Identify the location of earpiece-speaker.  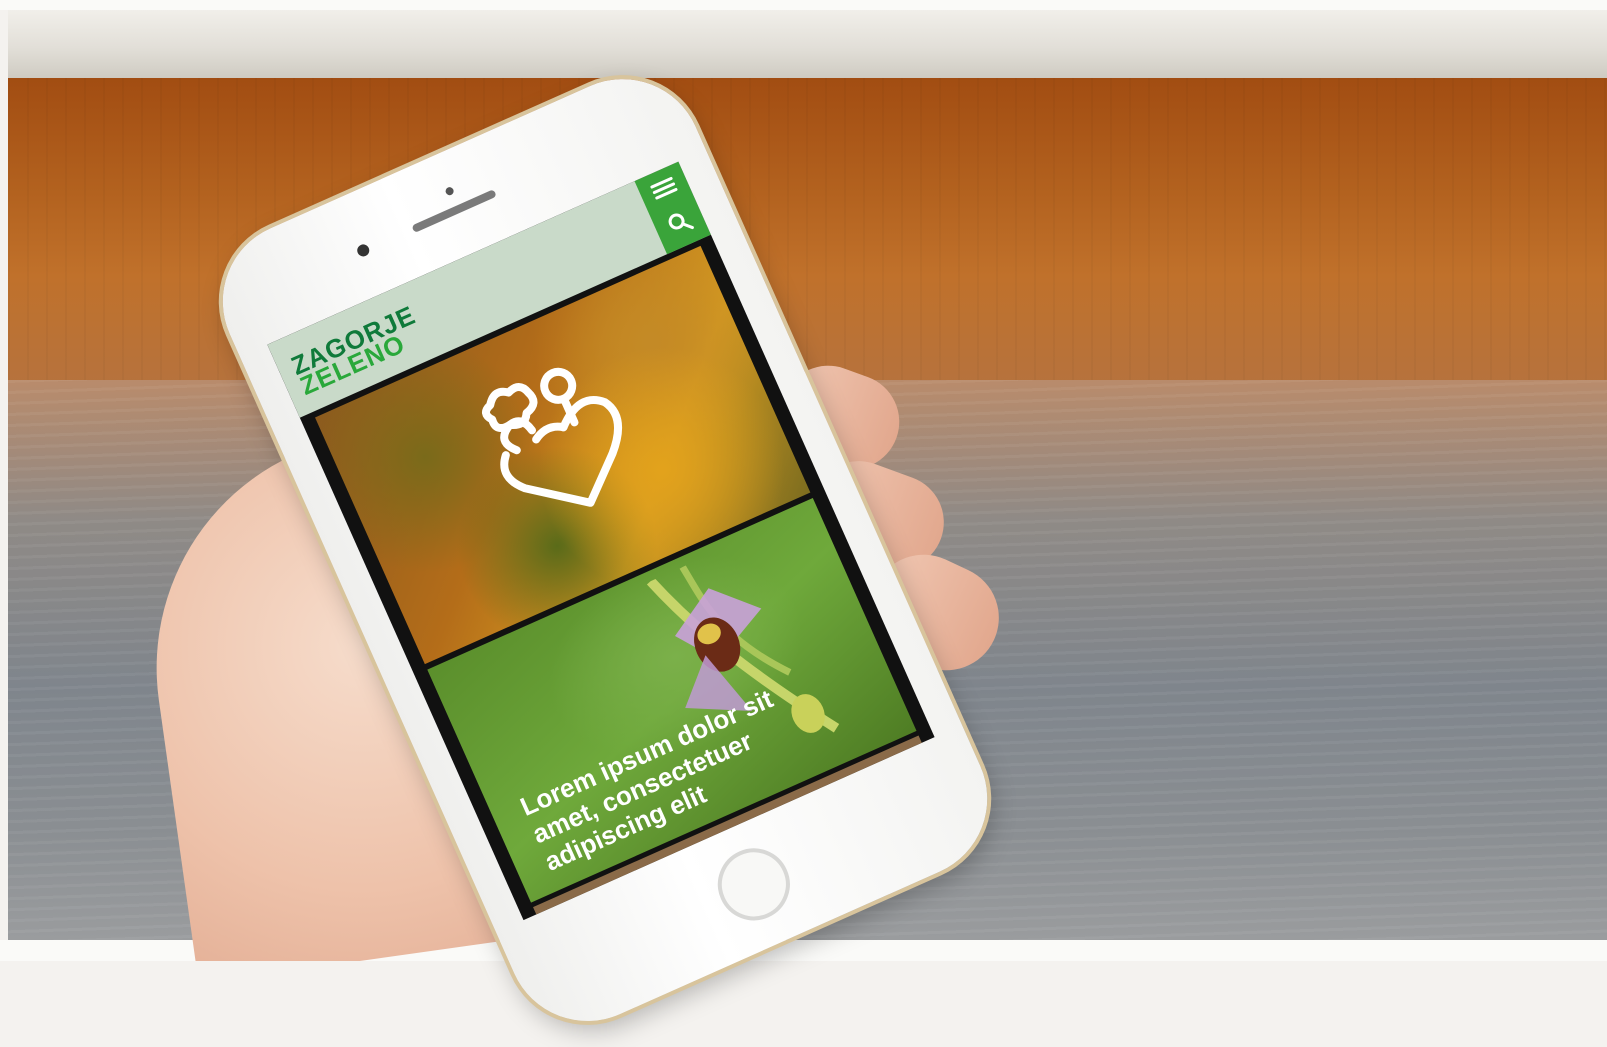
(454, 211).